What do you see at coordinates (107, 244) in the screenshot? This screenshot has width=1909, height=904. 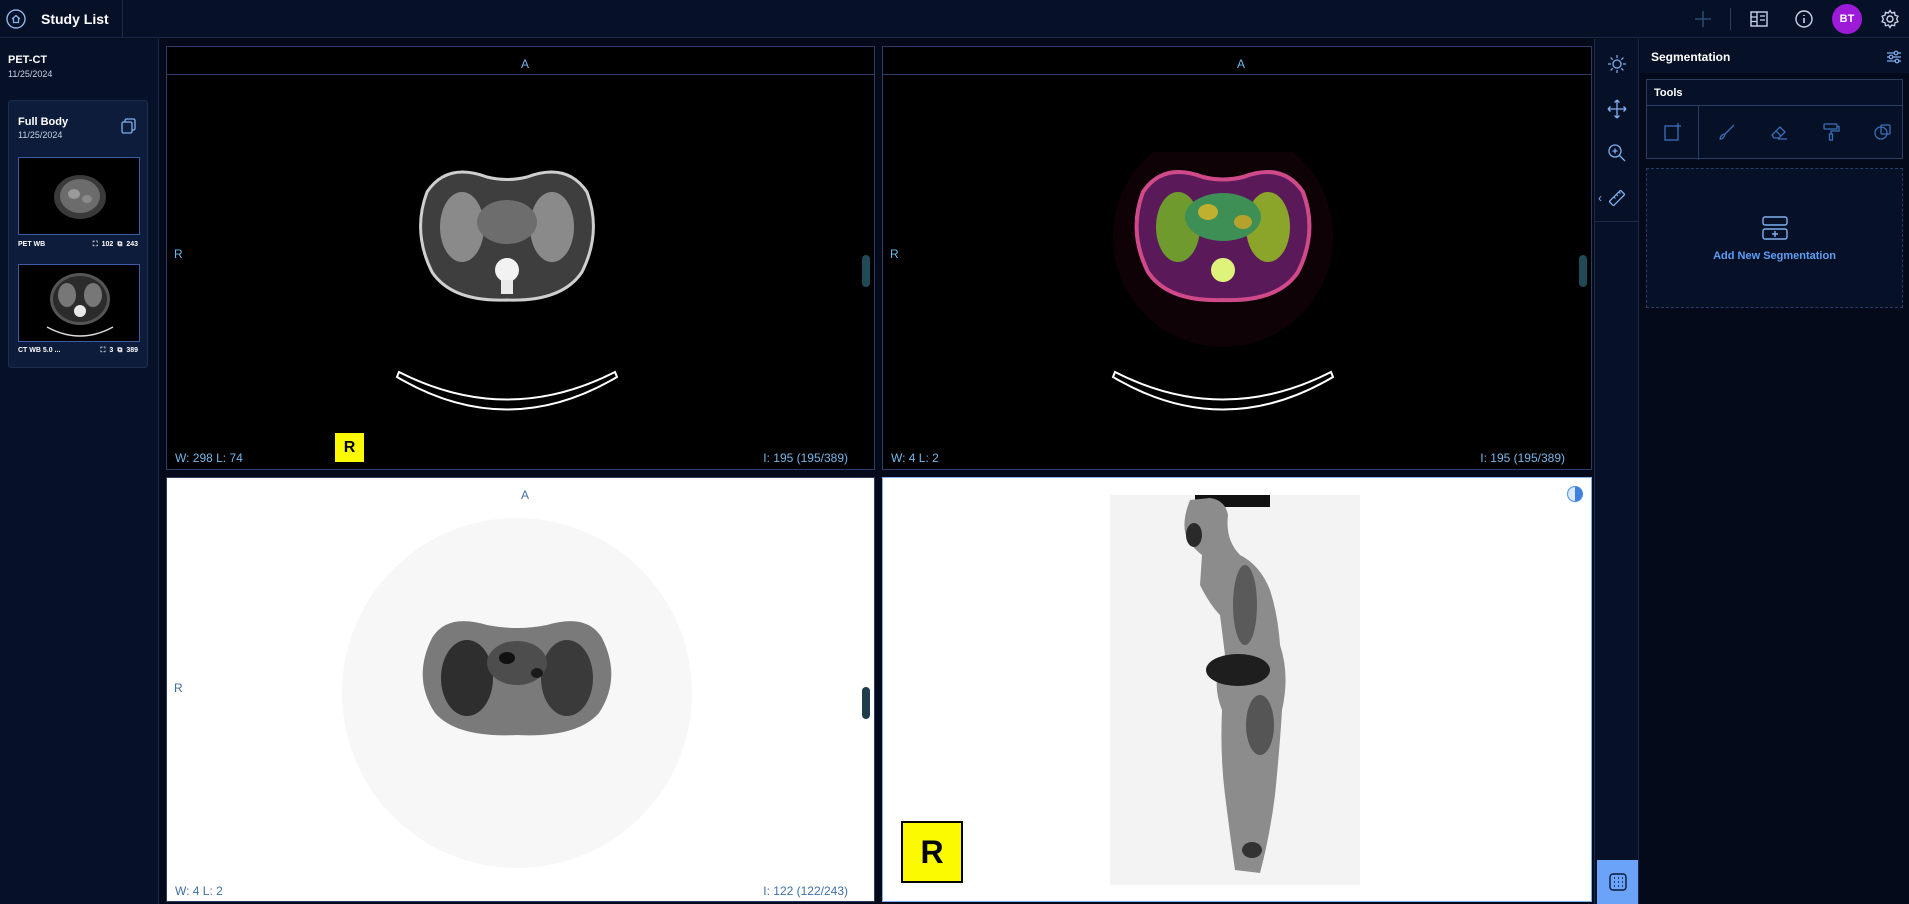 I see `frame-count: 102` at bounding box center [107, 244].